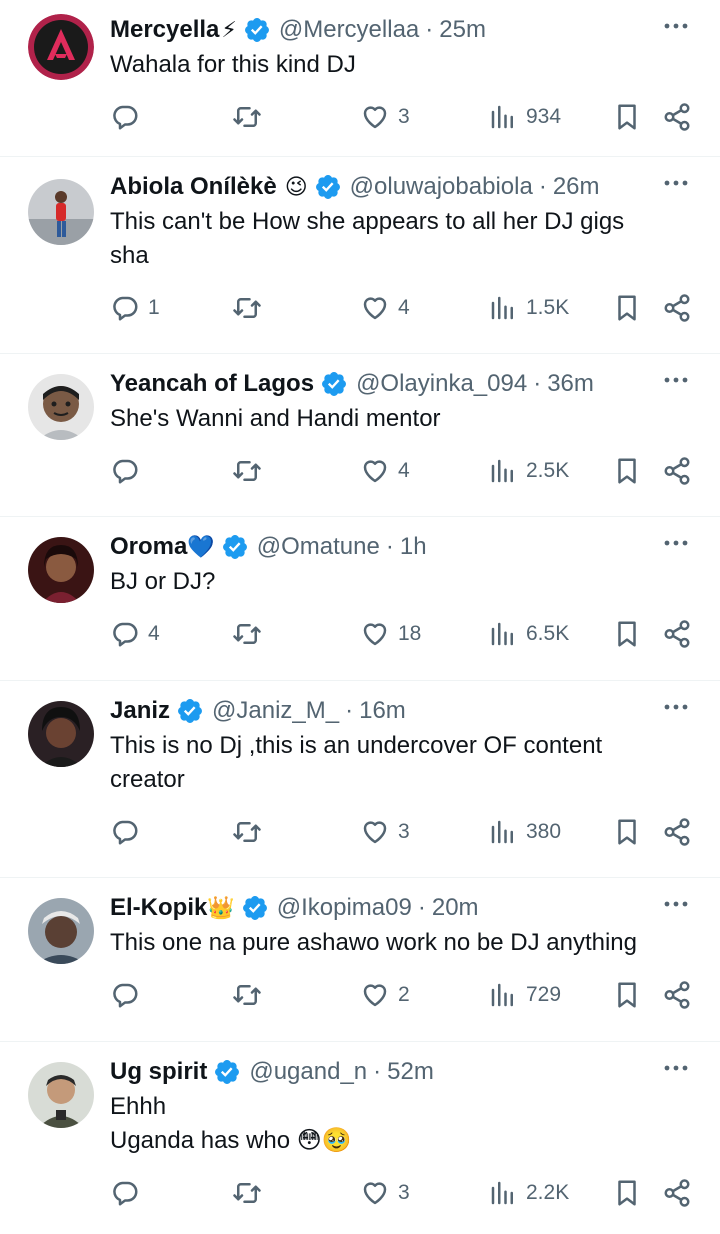 This screenshot has width=720, height=1234. What do you see at coordinates (570, 384) in the screenshot?
I see `timestamp: 36m` at bounding box center [570, 384].